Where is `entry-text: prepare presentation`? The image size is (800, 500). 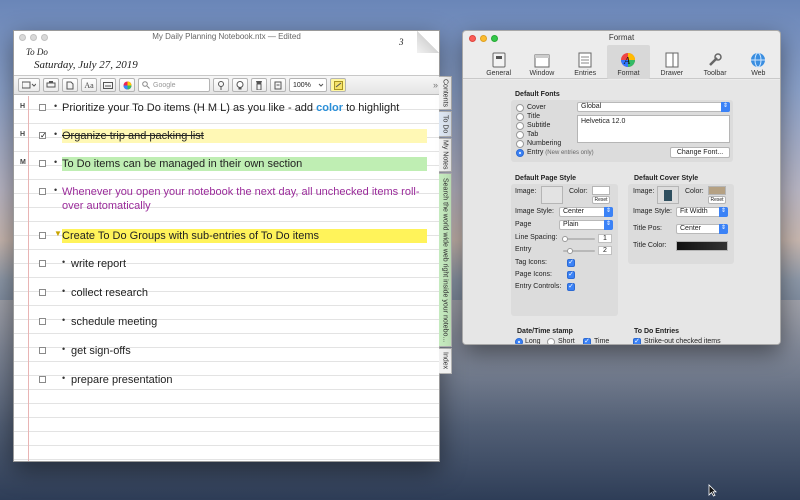 entry-text: prepare presentation is located at coordinates (122, 380).